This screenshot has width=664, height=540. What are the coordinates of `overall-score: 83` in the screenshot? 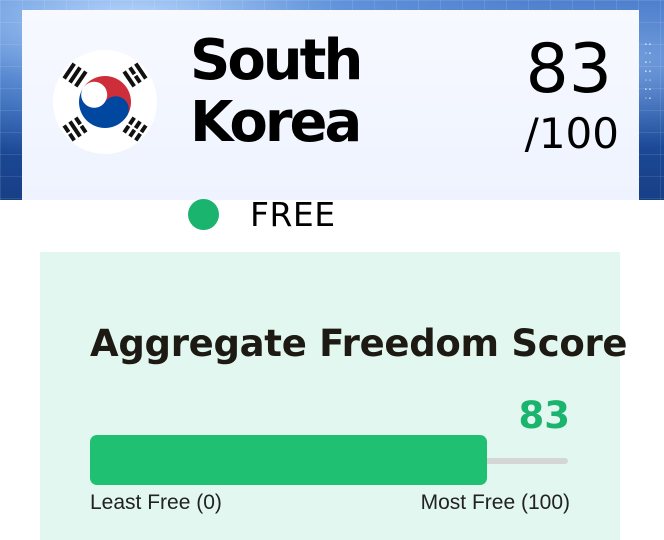 It's located at (568, 69).